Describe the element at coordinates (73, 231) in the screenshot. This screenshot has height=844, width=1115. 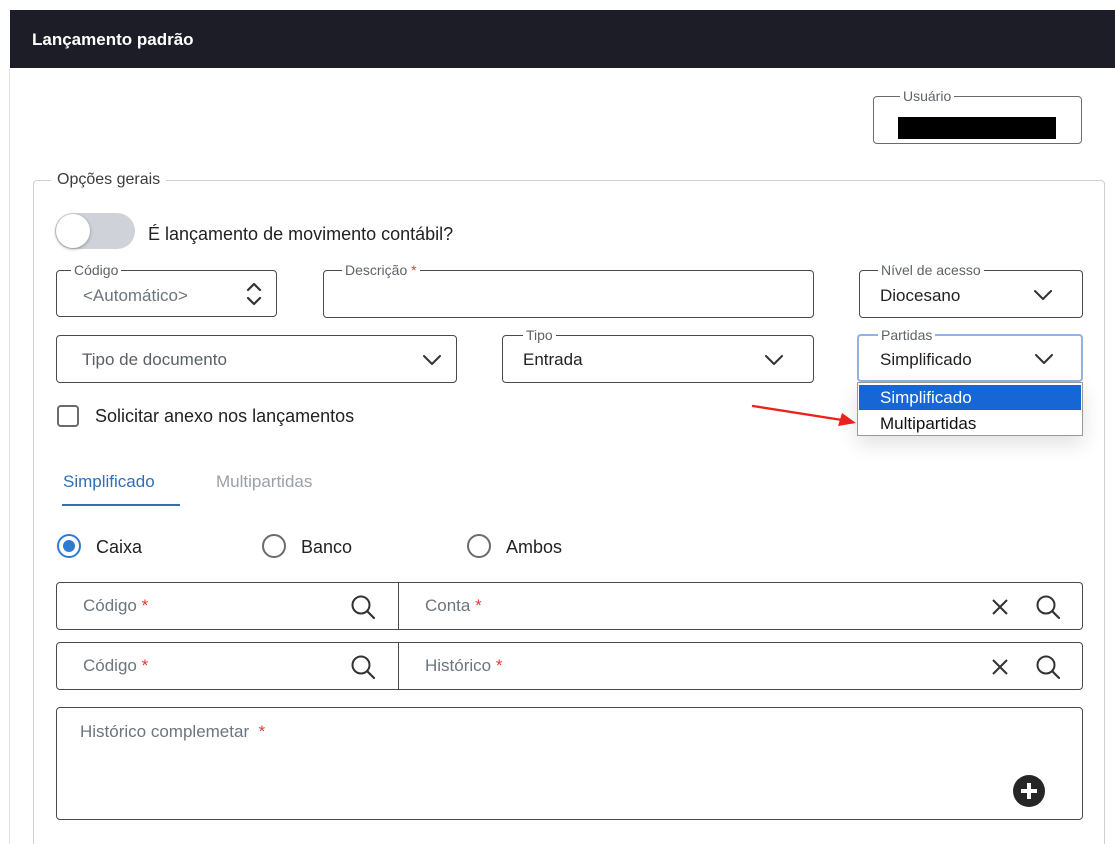
I see `toggle-knob` at that location.